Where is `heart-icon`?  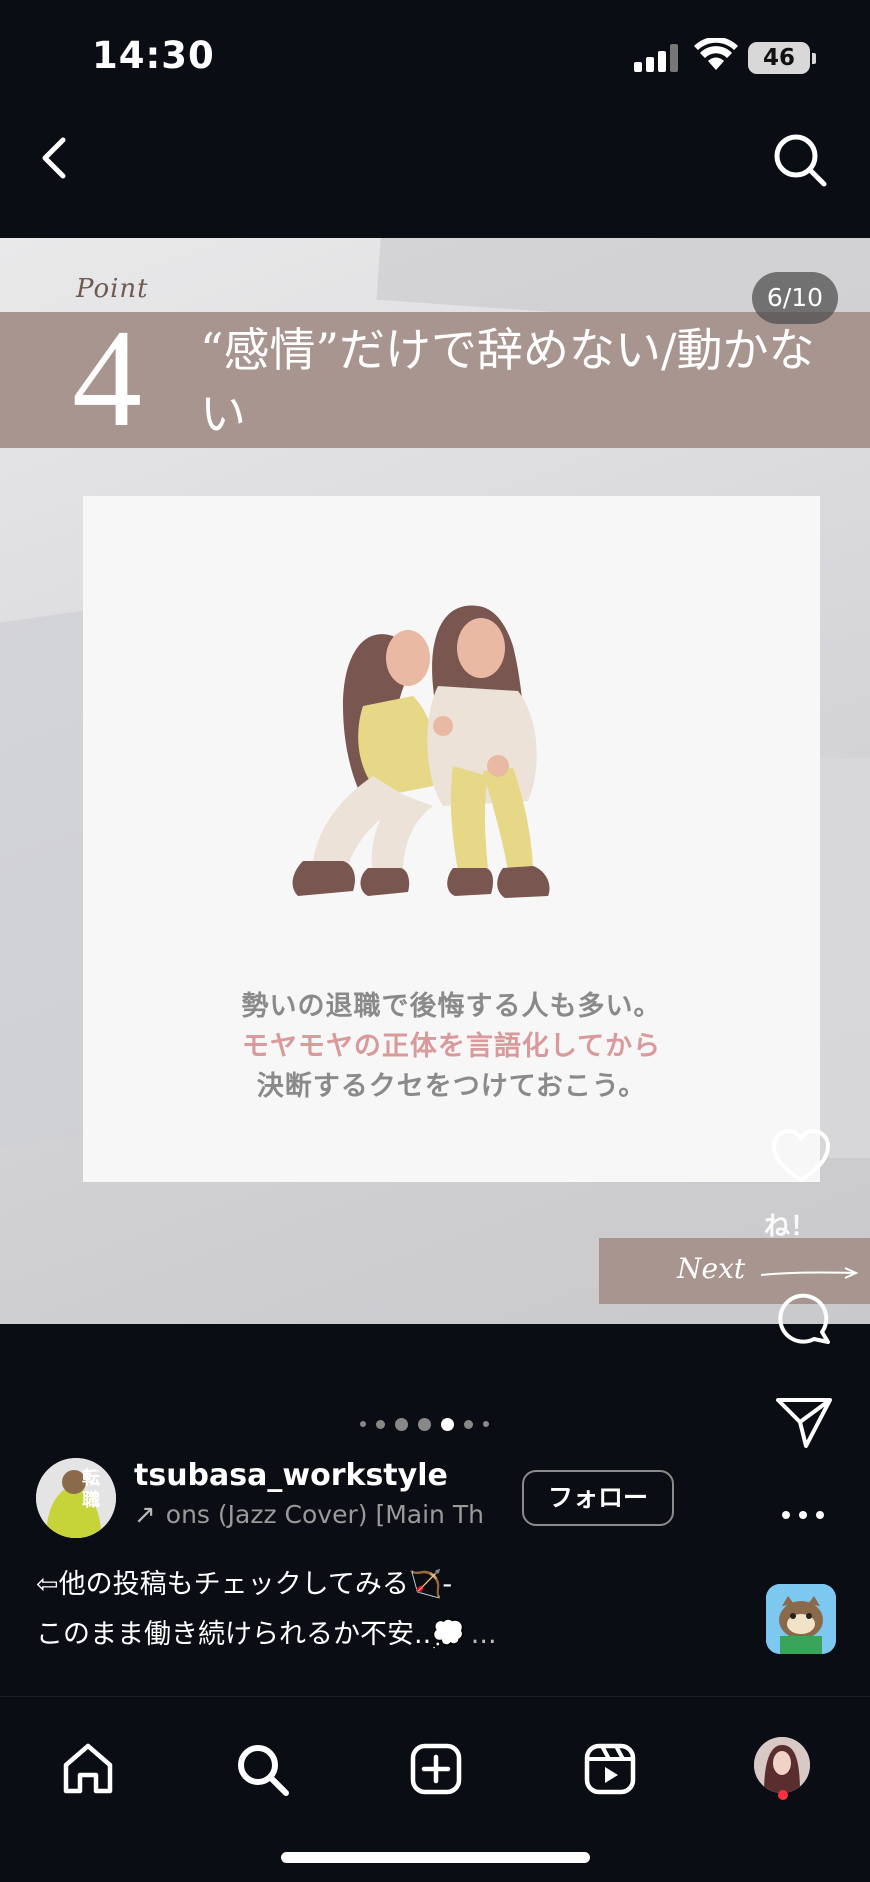 heart-icon is located at coordinates (801, 1156).